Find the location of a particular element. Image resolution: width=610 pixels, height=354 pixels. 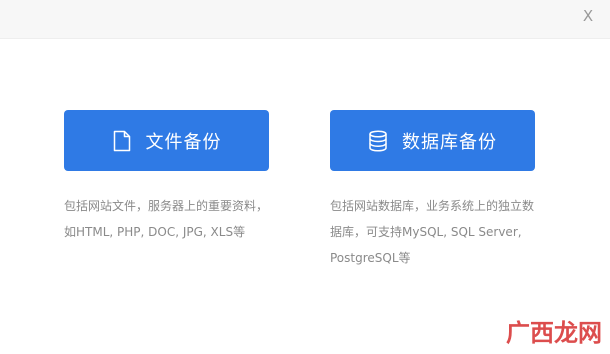

file-backup-label: 文件备份 is located at coordinates (183, 142).